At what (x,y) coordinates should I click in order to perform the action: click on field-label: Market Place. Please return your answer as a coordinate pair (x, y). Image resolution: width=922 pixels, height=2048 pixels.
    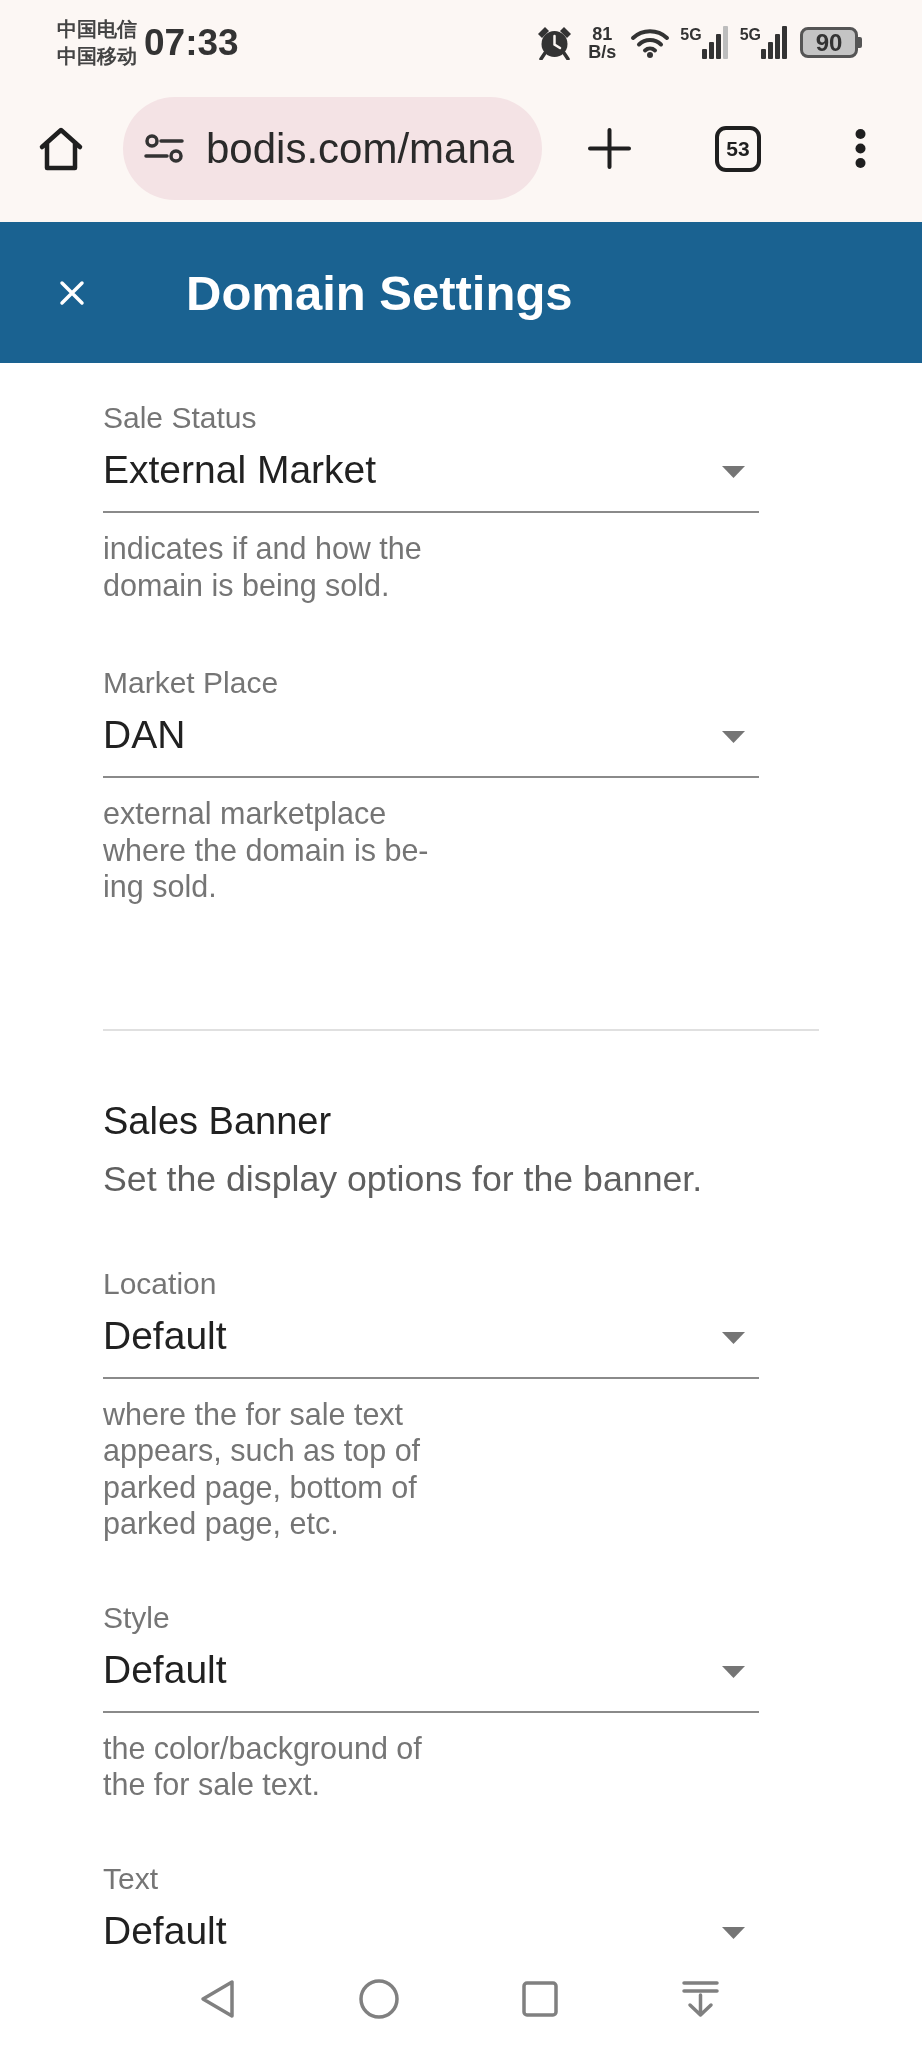
    Looking at the image, I should click on (191, 683).